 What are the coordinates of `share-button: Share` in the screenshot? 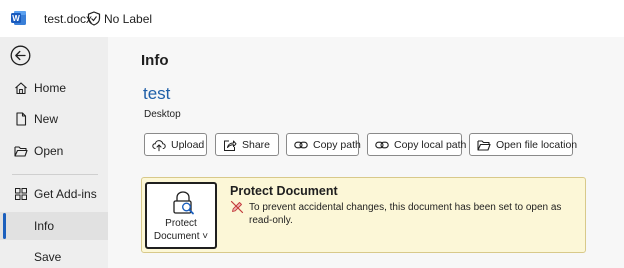 It's located at (247, 144).